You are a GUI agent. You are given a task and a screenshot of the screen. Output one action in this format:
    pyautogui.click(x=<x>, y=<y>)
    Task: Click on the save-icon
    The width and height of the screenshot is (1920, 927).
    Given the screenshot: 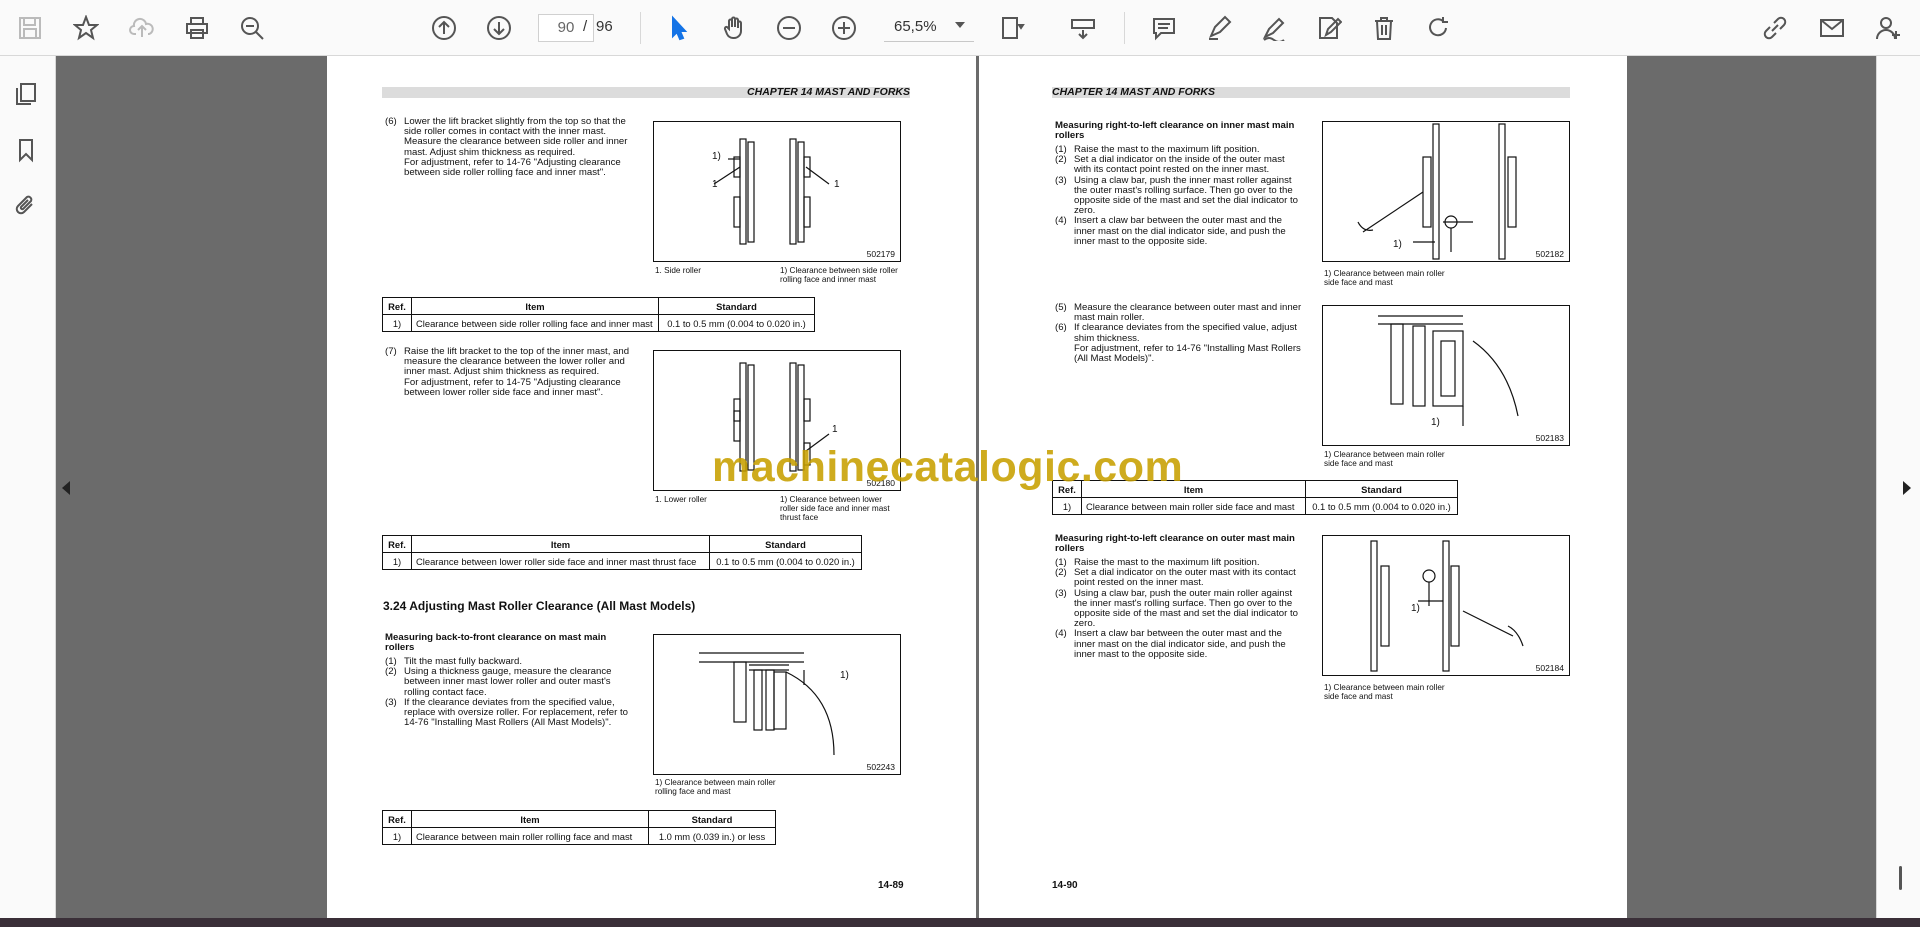 What is the action you would take?
    pyautogui.click(x=30, y=28)
    